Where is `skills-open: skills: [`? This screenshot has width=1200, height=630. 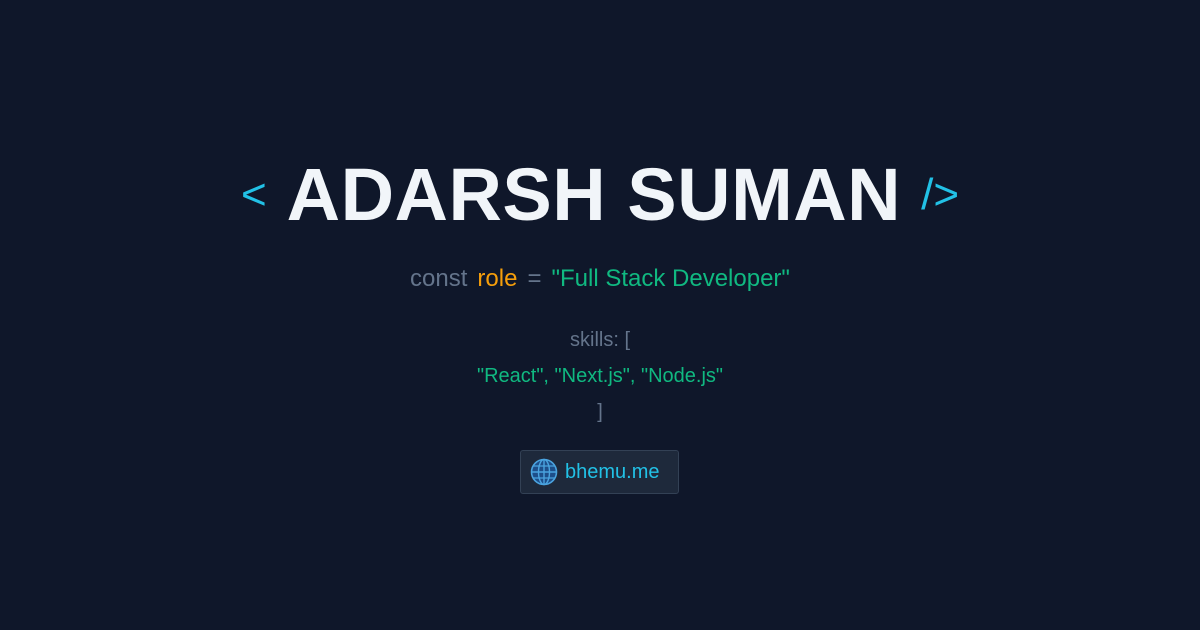
skills-open: skills: [ is located at coordinates (600, 340).